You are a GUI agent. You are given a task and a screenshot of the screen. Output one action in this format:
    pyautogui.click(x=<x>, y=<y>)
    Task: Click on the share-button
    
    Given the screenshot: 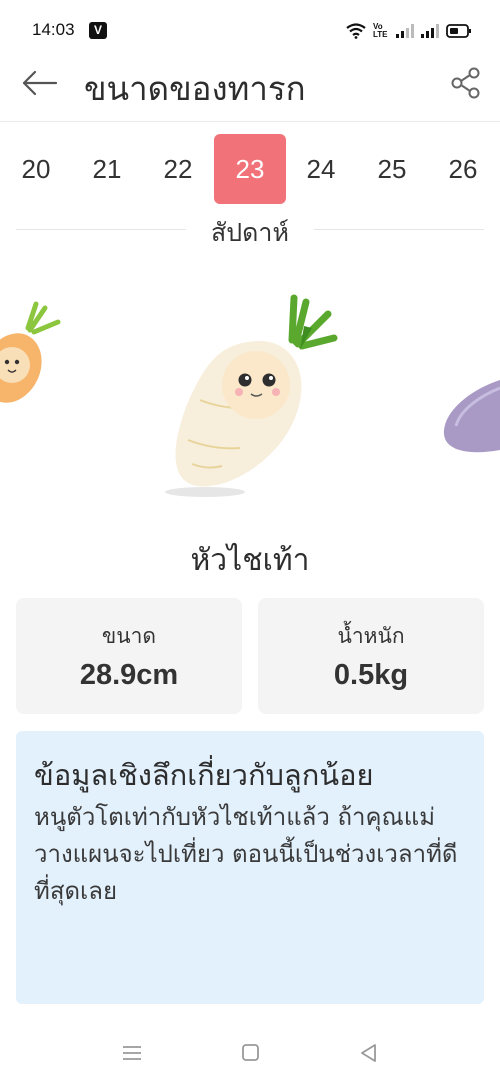 What is the action you would take?
    pyautogui.click(x=466, y=83)
    